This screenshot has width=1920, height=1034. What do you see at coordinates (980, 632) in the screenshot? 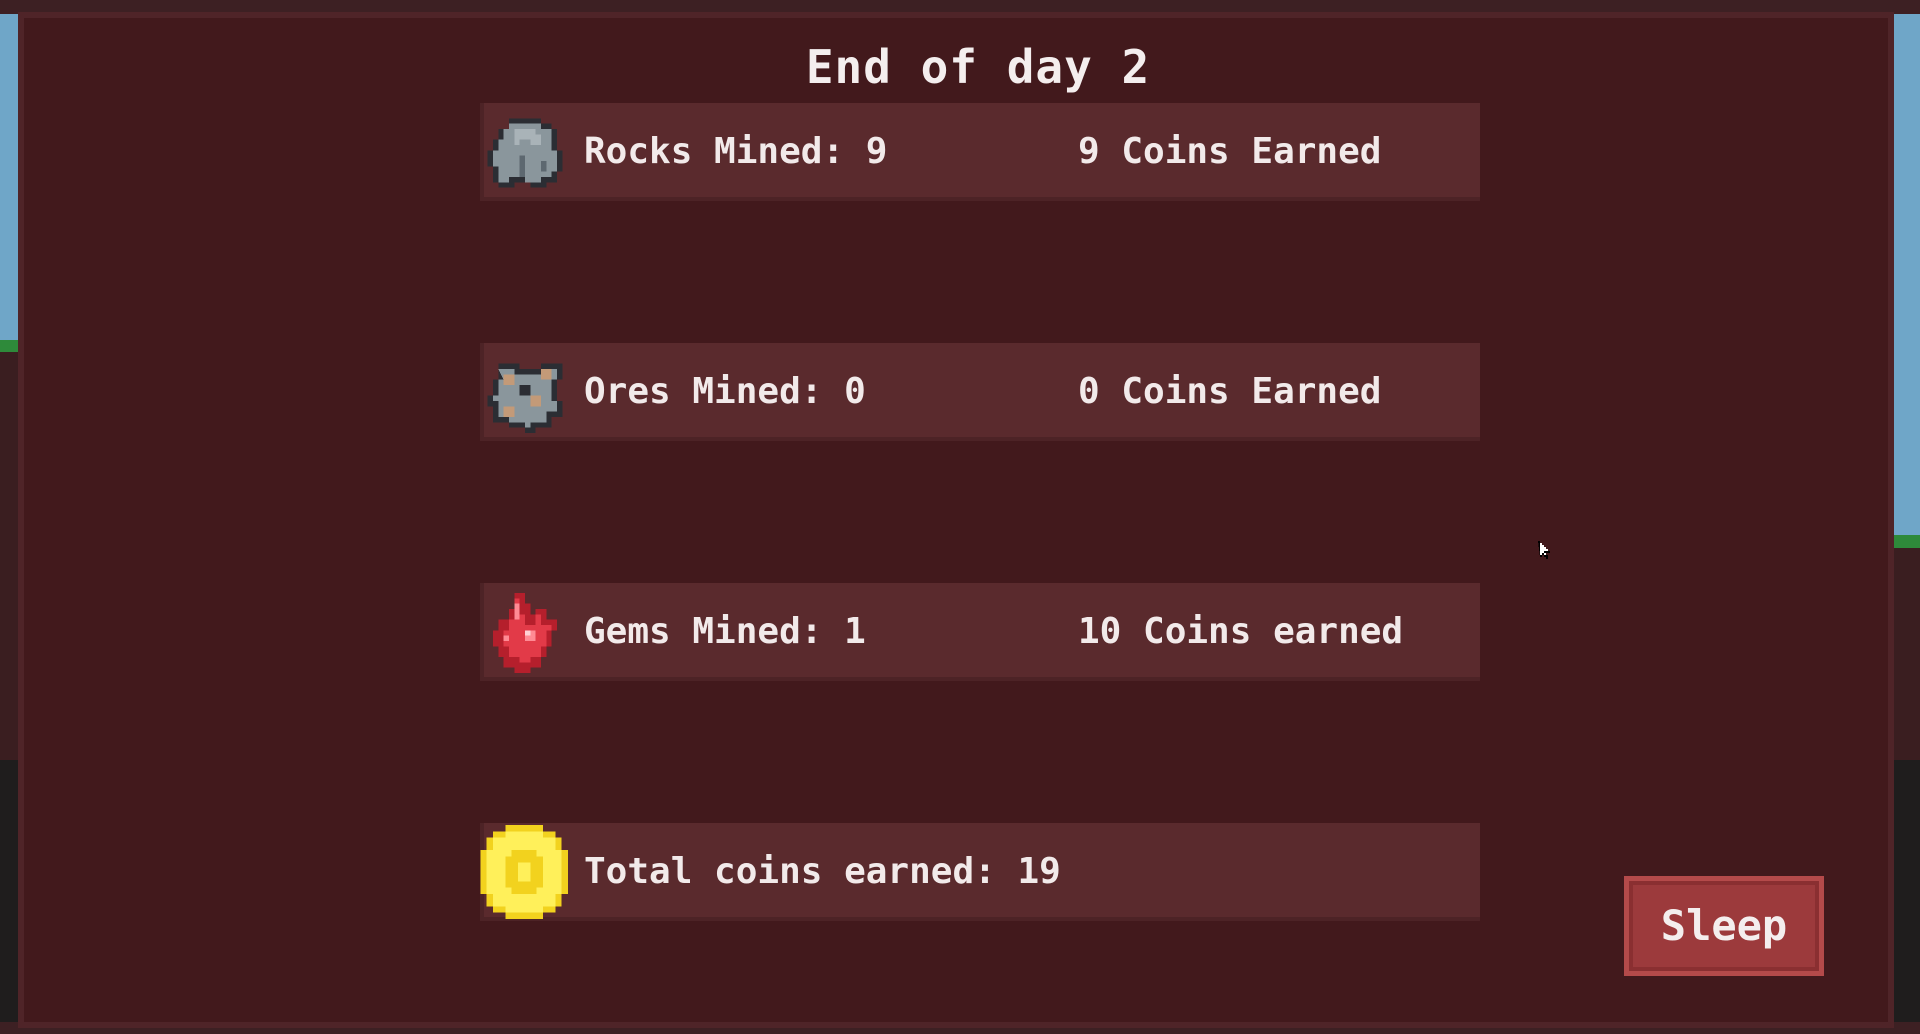
I see `summary-row-gems: Gems Mined: 1 10 Coins earned` at bounding box center [980, 632].